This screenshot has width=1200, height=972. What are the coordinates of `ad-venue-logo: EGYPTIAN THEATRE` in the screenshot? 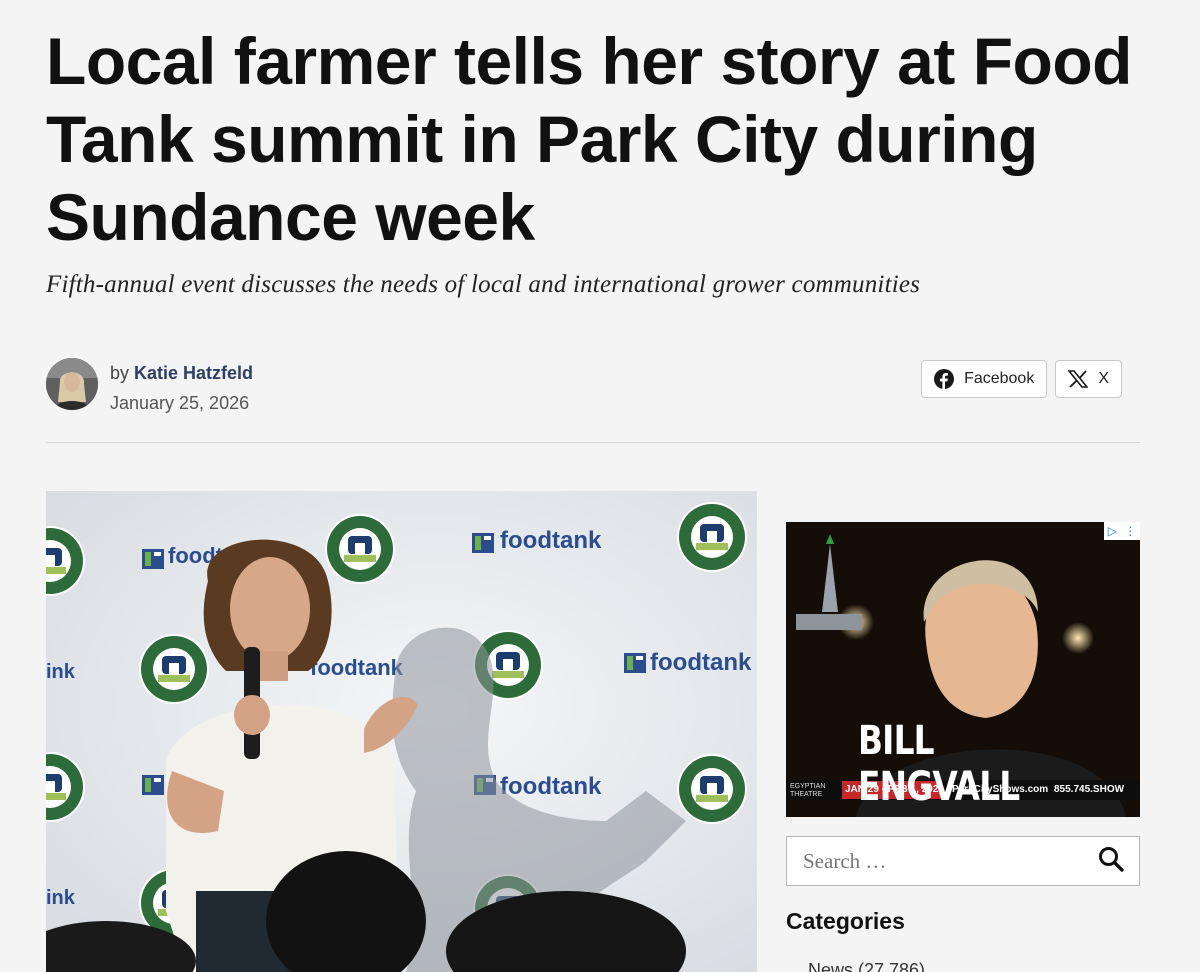 It's located at (808, 790).